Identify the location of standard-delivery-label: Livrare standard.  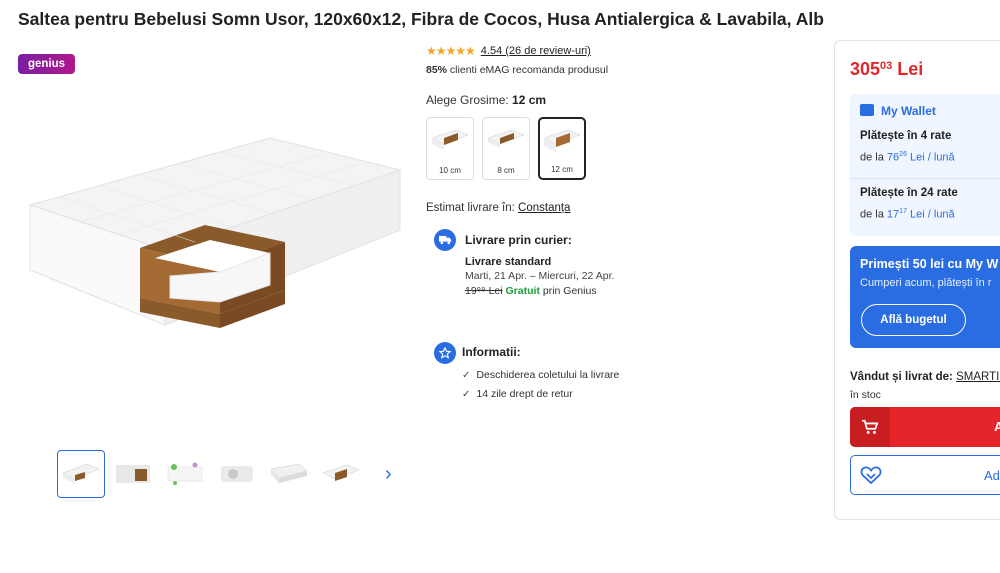
(508, 262).